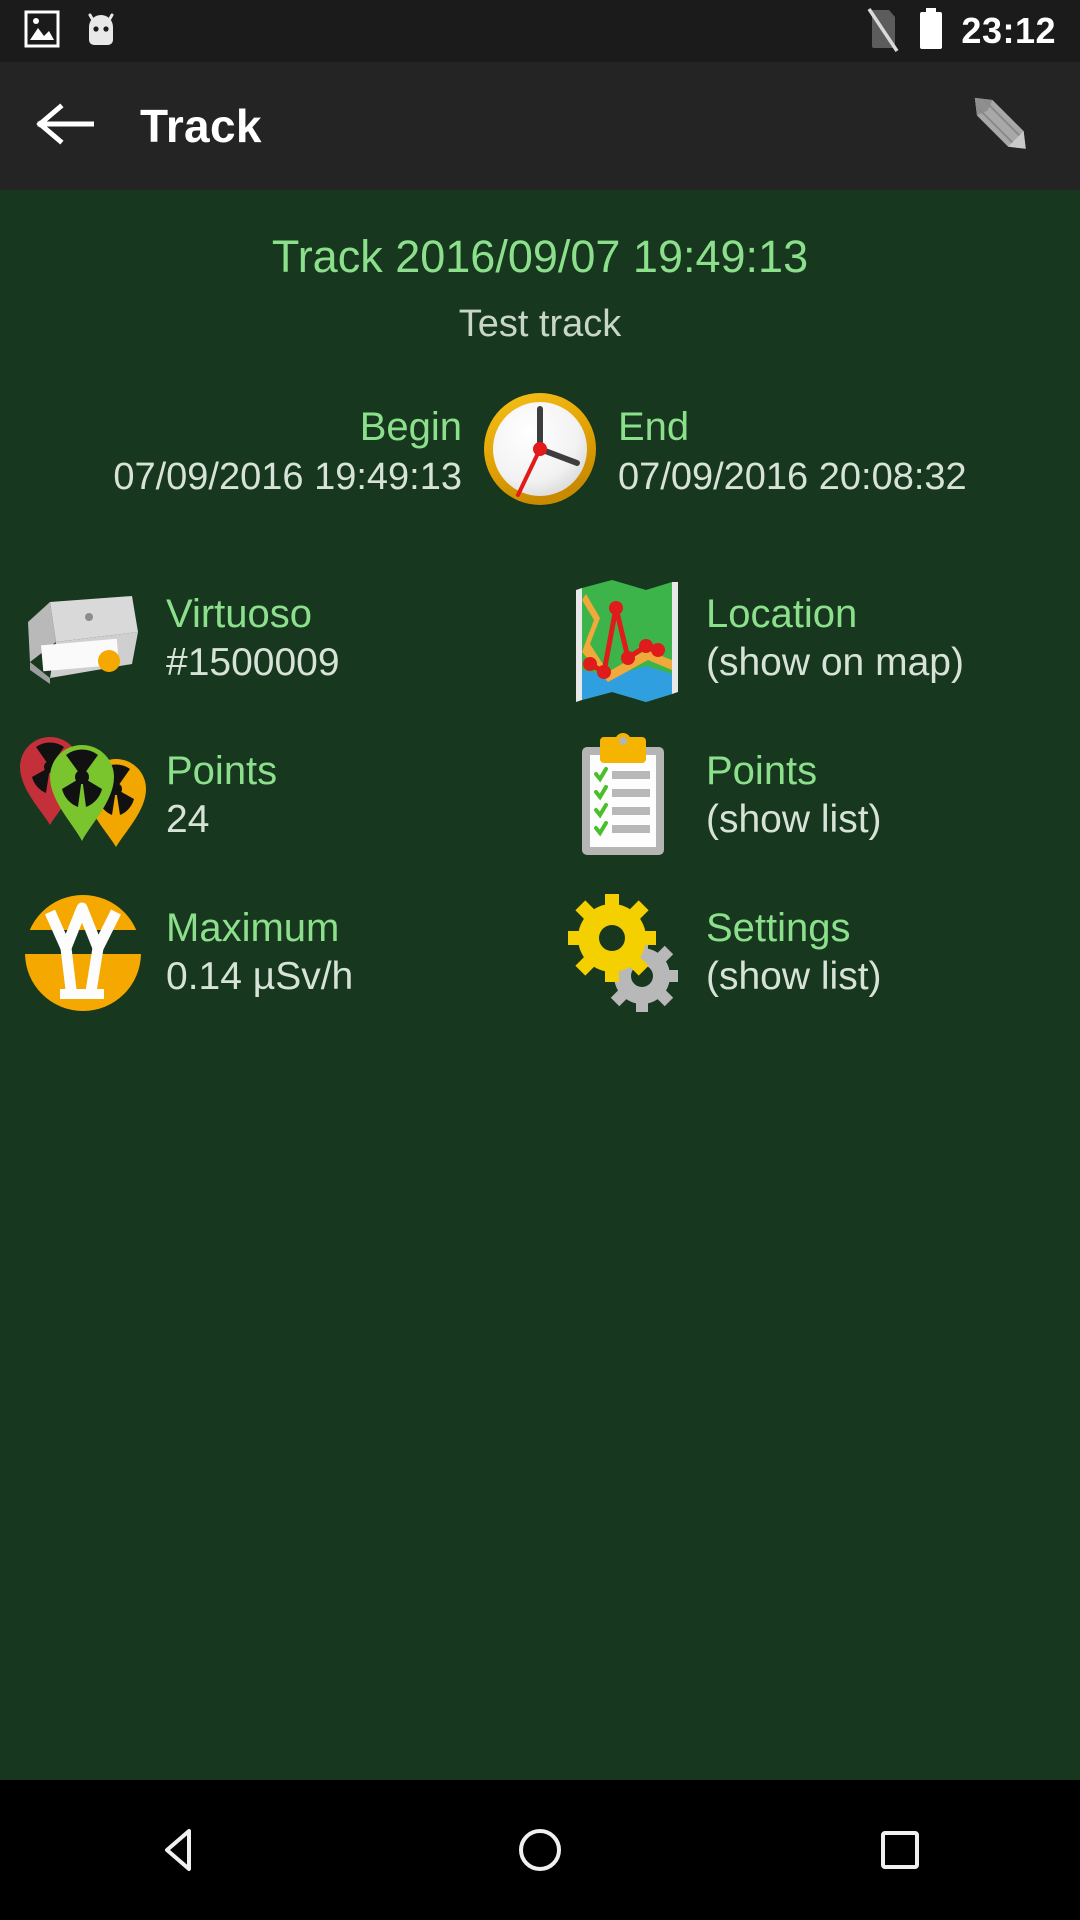  I want to click on sim-off-icon, so click(882, 31).